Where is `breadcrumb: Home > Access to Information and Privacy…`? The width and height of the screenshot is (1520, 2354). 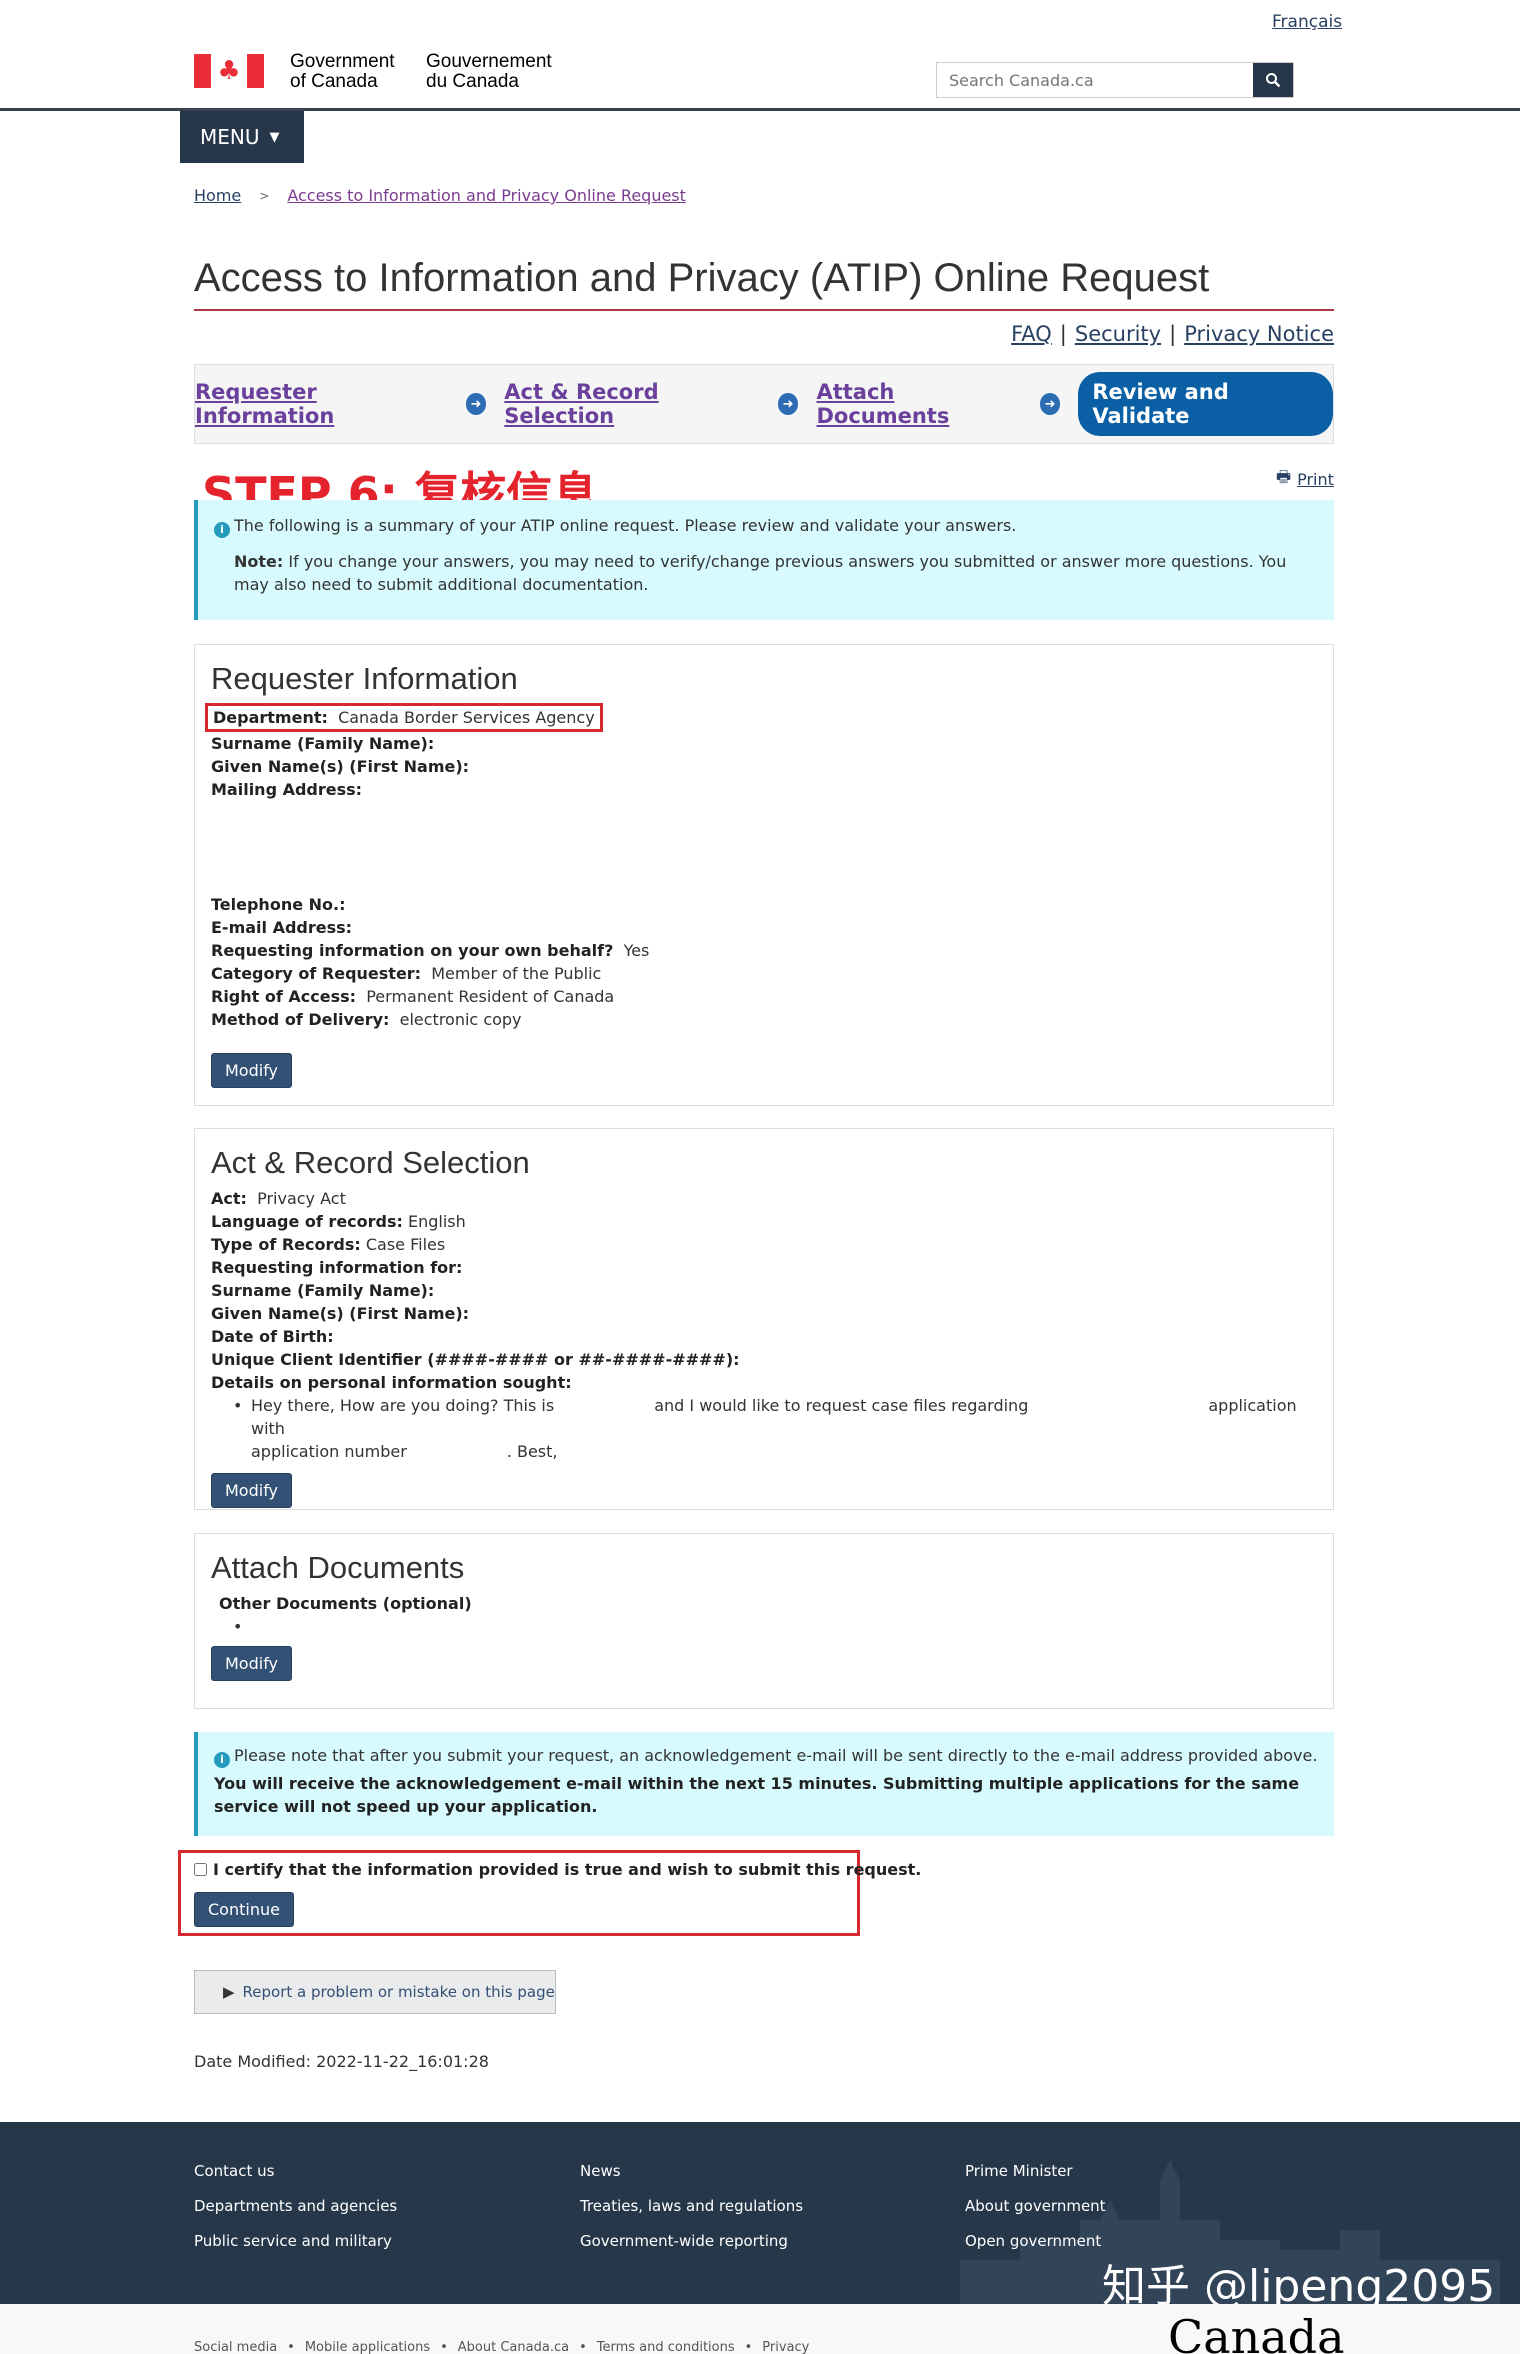
breadcrumb: Home > Access to Information and Privacy… is located at coordinates (440, 195).